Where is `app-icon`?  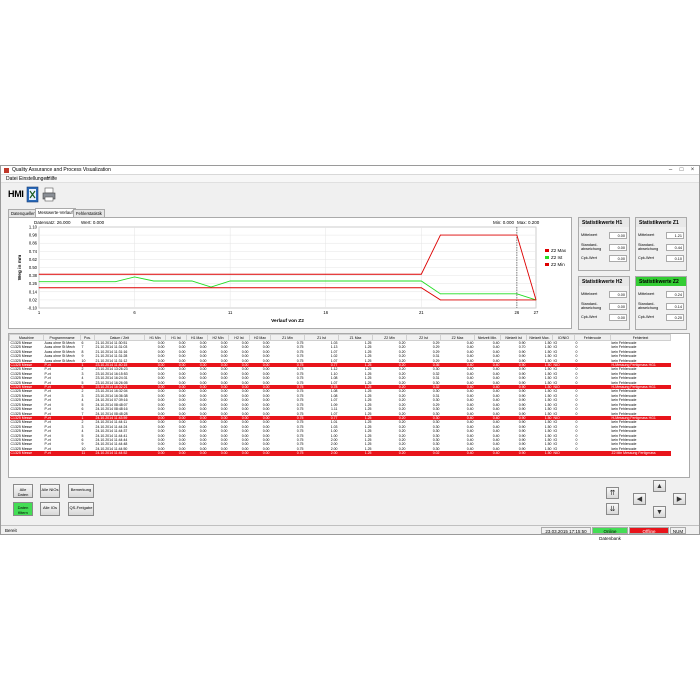 app-icon is located at coordinates (6, 170).